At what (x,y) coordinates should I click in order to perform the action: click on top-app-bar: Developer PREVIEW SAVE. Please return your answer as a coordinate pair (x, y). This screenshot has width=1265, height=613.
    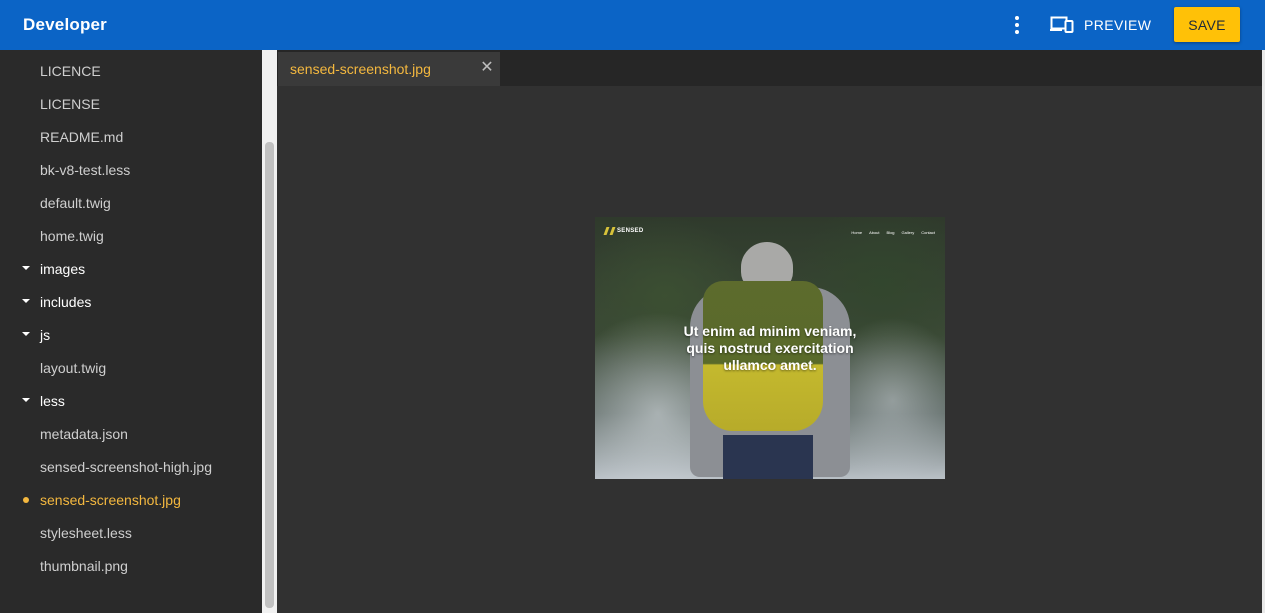
    Looking at the image, I should click on (632, 25).